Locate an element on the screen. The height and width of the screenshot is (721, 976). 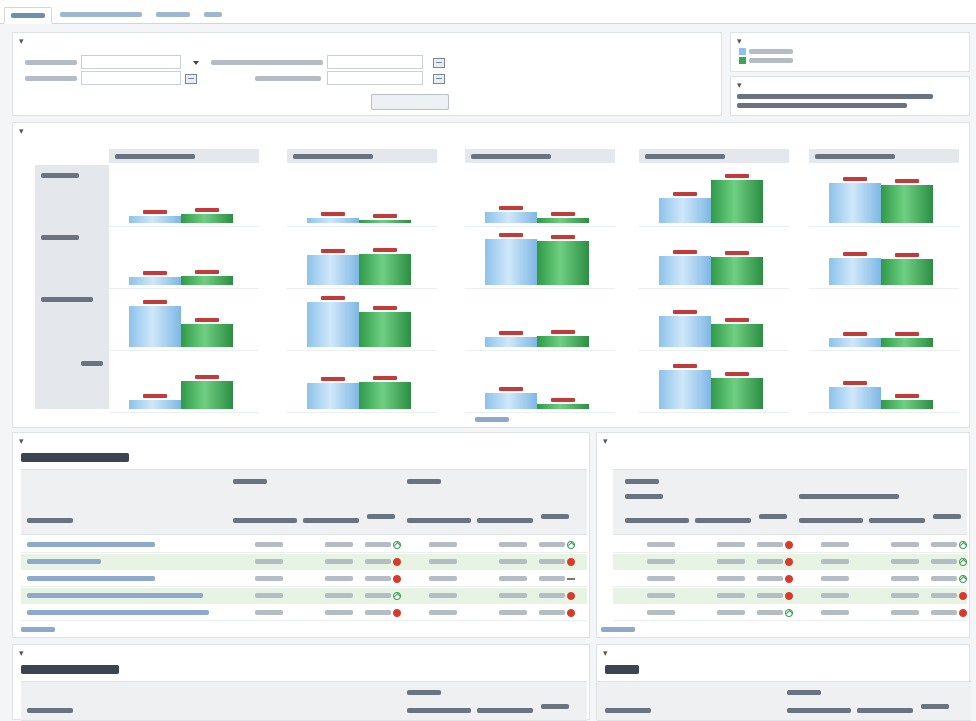
side-table-edit-link is located at coordinates (618, 629).